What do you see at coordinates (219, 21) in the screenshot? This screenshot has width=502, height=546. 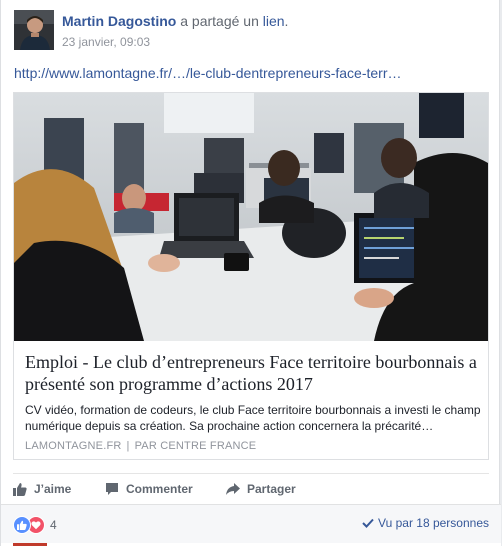 I see `share-verb: a partagé un` at bounding box center [219, 21].